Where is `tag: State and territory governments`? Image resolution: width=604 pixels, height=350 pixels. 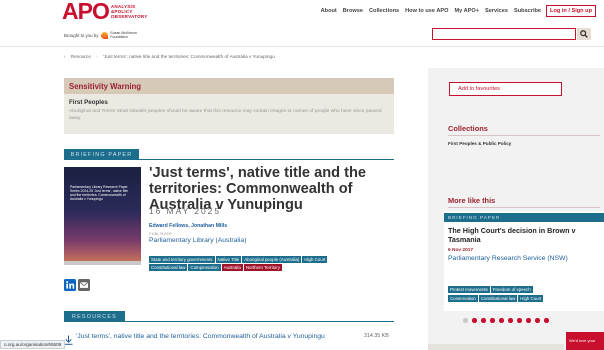
tag: State and territory governments is located at coordinates (182, 260).